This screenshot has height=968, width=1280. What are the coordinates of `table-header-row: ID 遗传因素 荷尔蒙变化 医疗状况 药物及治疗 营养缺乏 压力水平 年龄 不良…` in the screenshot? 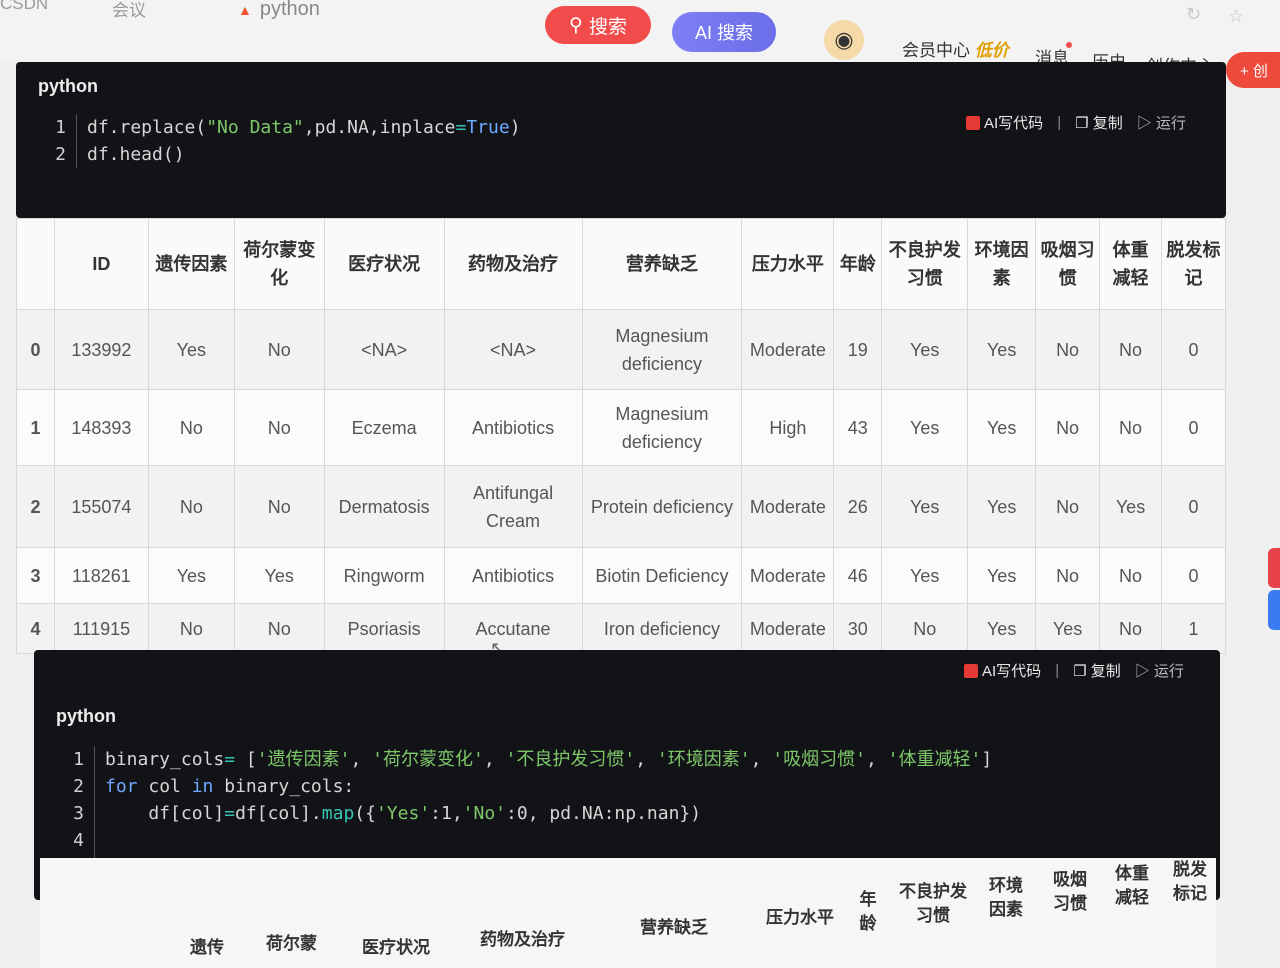 It's located at (621, 264).